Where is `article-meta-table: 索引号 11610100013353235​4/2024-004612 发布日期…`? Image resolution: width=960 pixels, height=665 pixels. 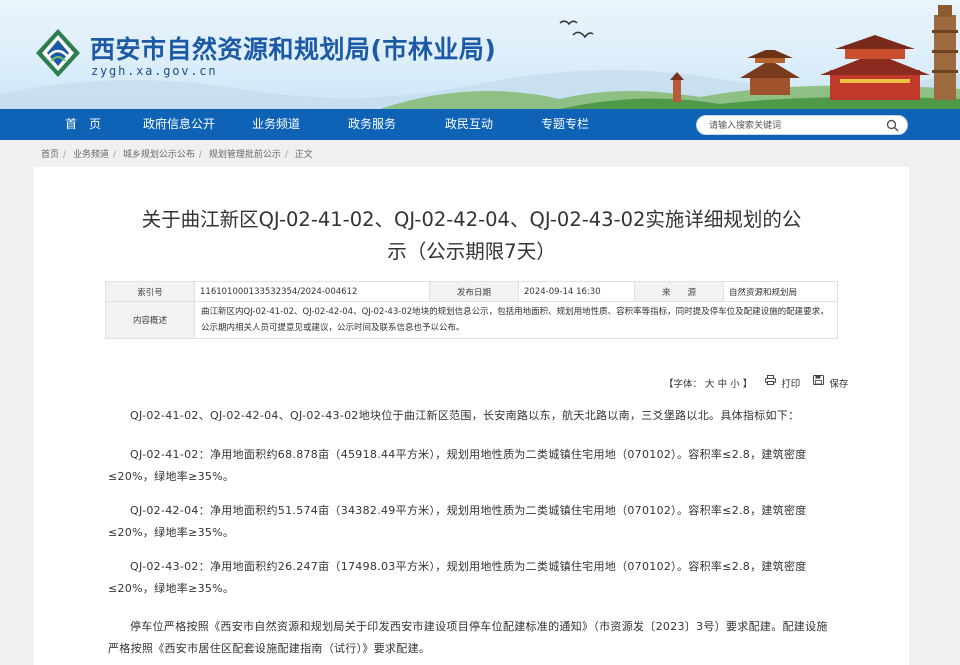
article-meta-table: 索引号 11610100013353235​4/2024-004612 发布日期… is located at coordinates (471, 310).